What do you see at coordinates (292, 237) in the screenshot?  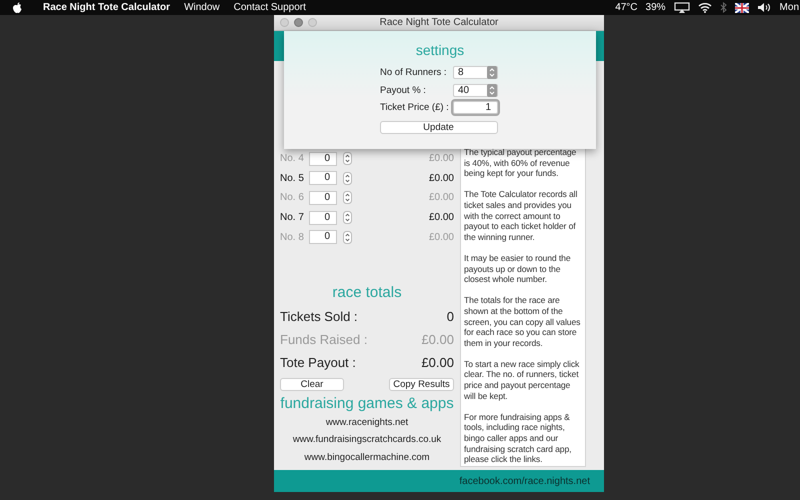 I see `runner-label: No. 8` at bounding box center [292, 237].